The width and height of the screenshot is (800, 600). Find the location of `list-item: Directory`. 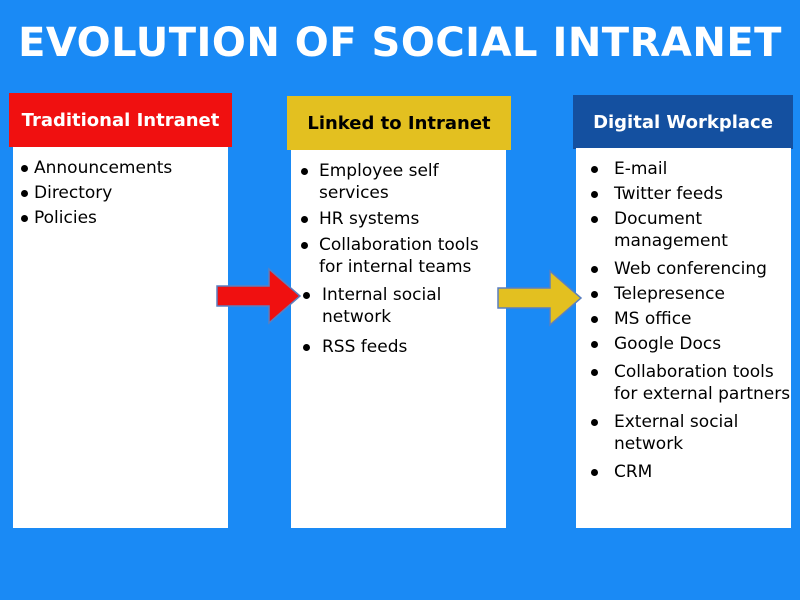

list-item: Directory is located at coordinates (120, 193).